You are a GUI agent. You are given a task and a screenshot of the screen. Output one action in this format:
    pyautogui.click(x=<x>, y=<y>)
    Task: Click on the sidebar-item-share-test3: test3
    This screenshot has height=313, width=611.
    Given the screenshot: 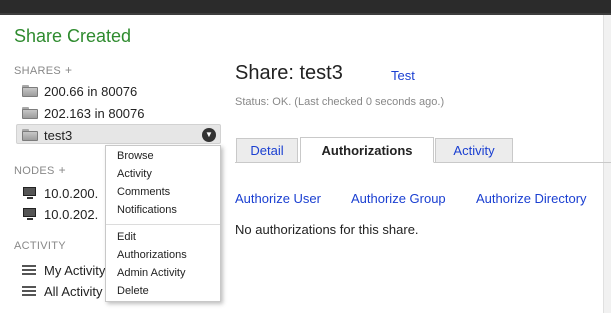 What is the action you would take?
    pyautogui.click(x=47, y=135)
    